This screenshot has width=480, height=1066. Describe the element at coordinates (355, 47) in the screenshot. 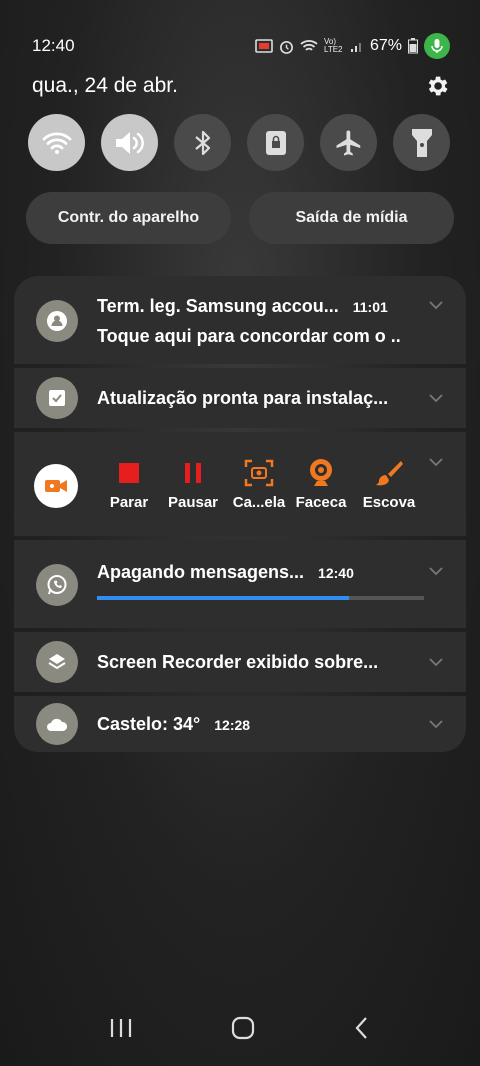

I see `signal-icon` at that location.